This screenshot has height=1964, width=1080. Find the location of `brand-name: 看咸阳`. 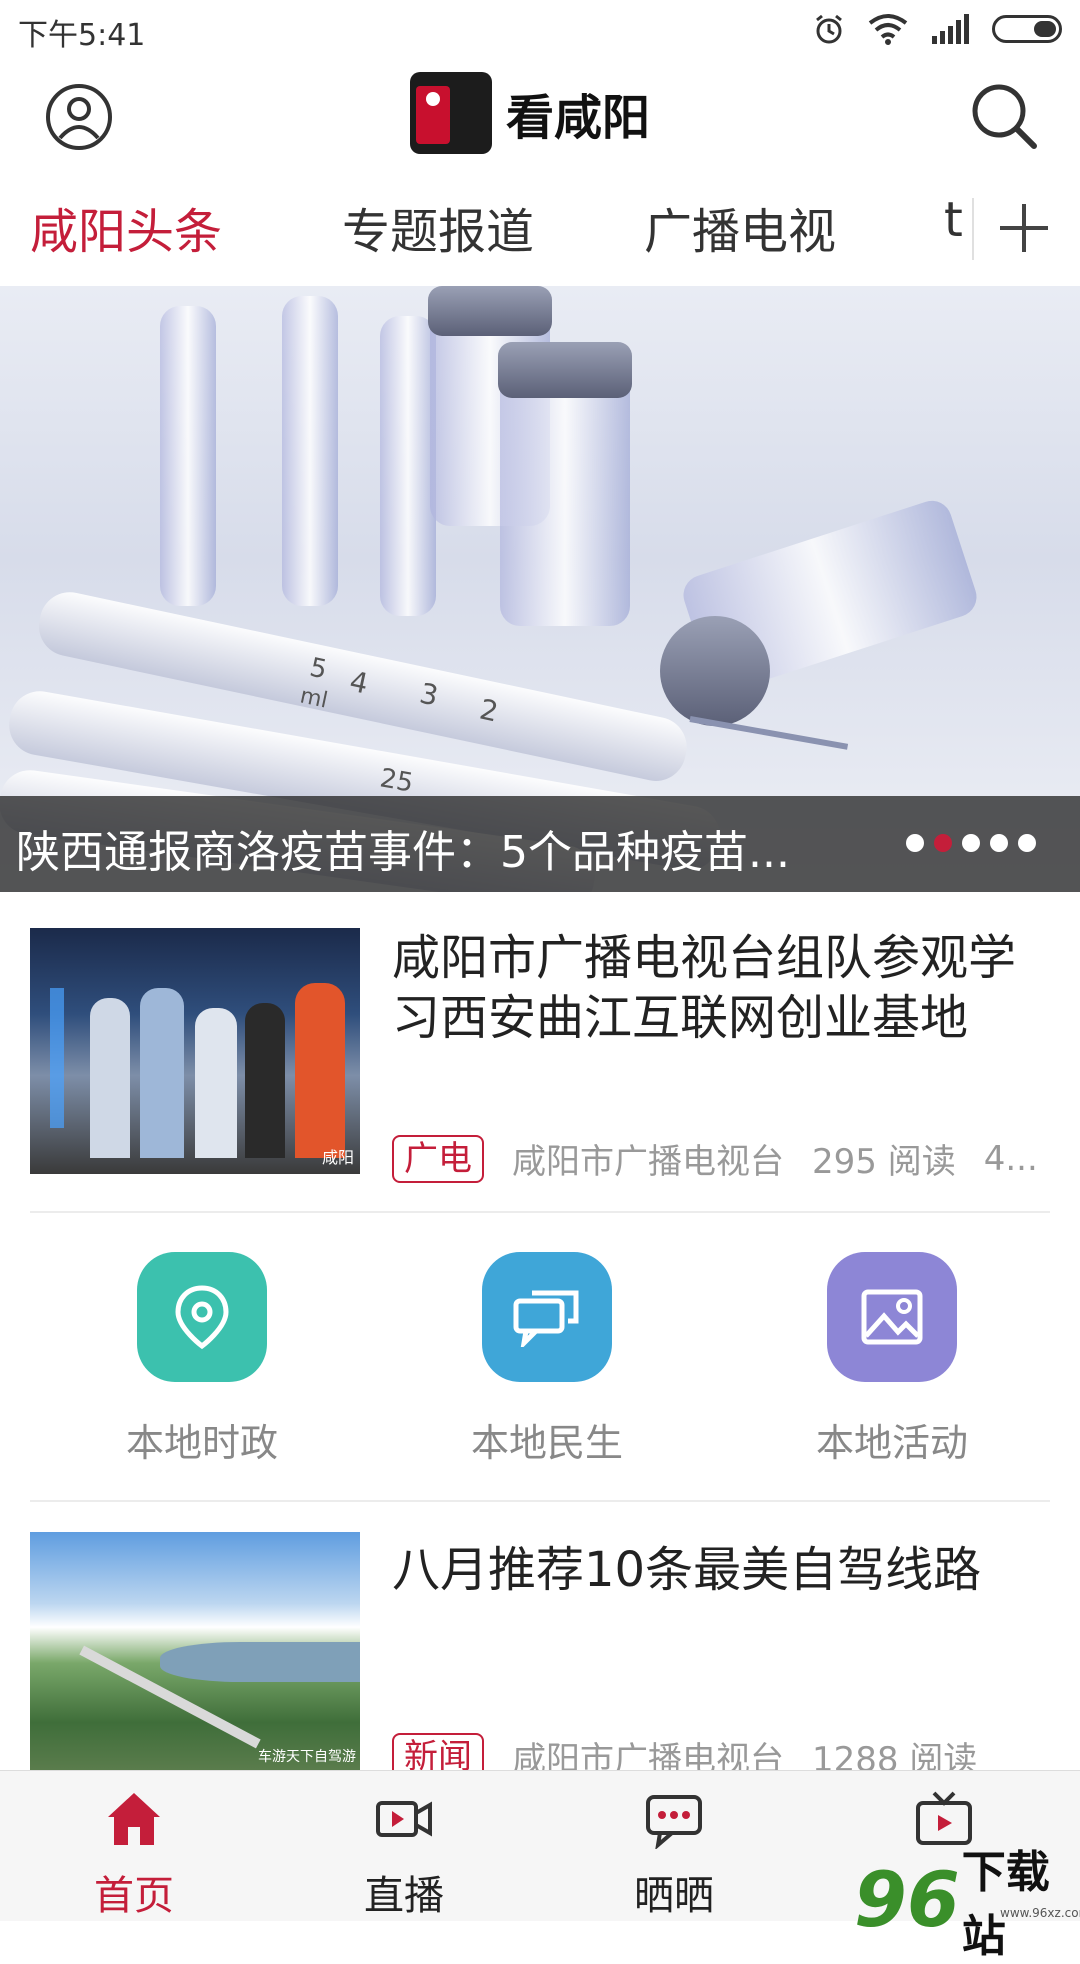

brand-name: 看咸阳 is located at coordinates (578, 118).